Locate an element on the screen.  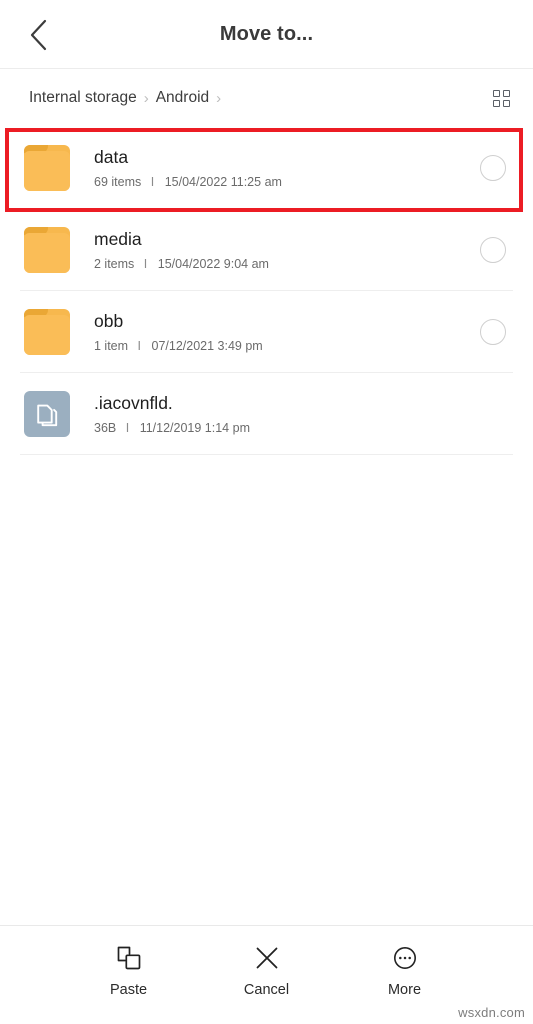
list-item: data 69 items I 15/04/2022 11:25 am is located at coordinates (266, 168).